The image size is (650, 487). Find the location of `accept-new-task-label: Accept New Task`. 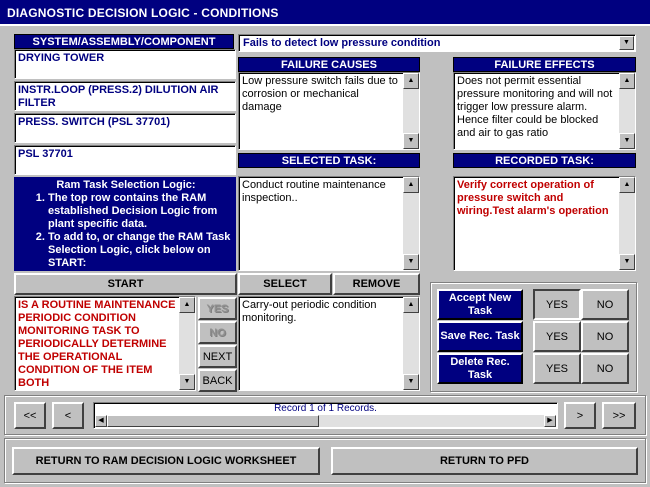

accept-new-task-label: Accept New Task is located at coordinates (480, 304).